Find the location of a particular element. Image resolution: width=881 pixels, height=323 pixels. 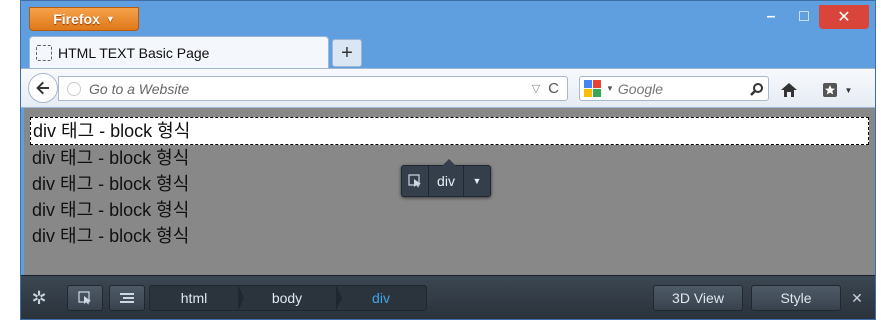

search-engine-dropdown-icon: ▼ is located at coordinates (610, 88).